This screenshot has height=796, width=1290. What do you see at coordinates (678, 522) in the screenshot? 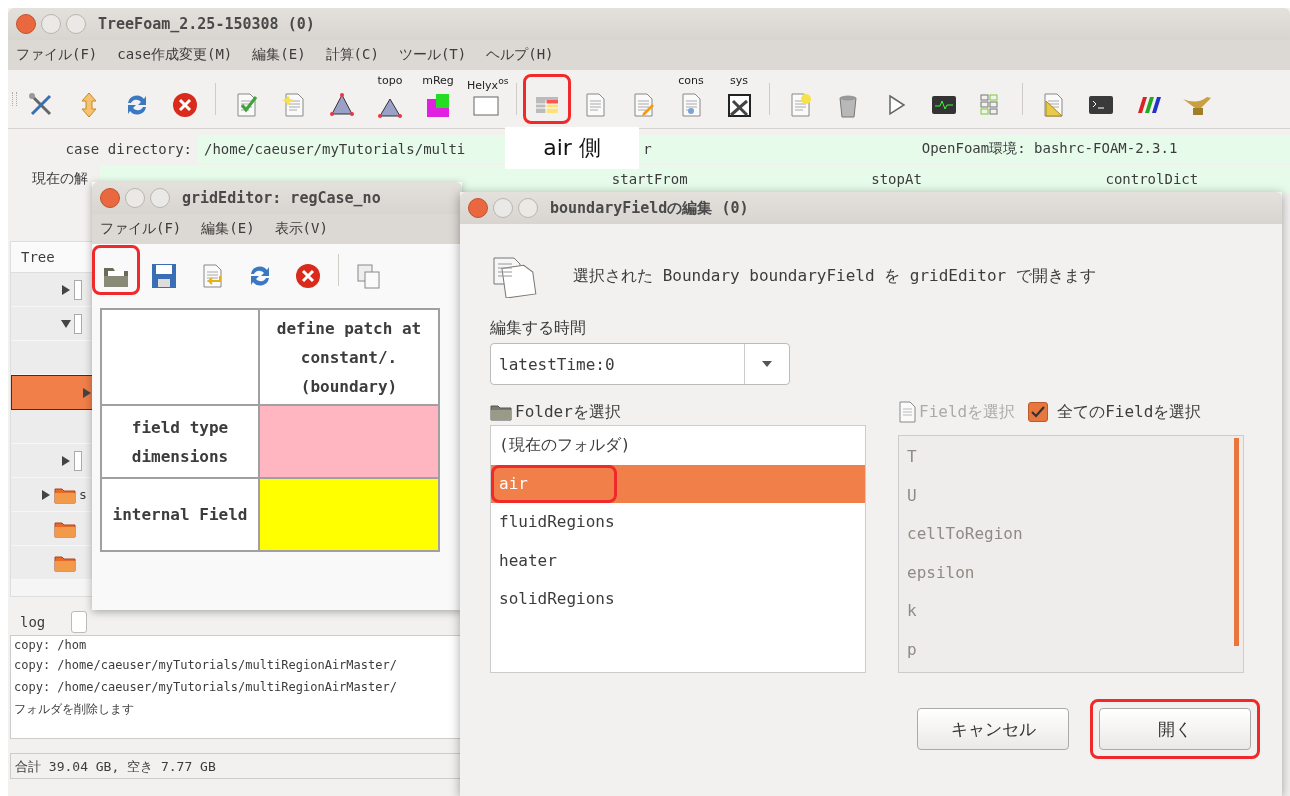
I see `folder-list-item: fluidRegions` at bounding box center [678, 522].